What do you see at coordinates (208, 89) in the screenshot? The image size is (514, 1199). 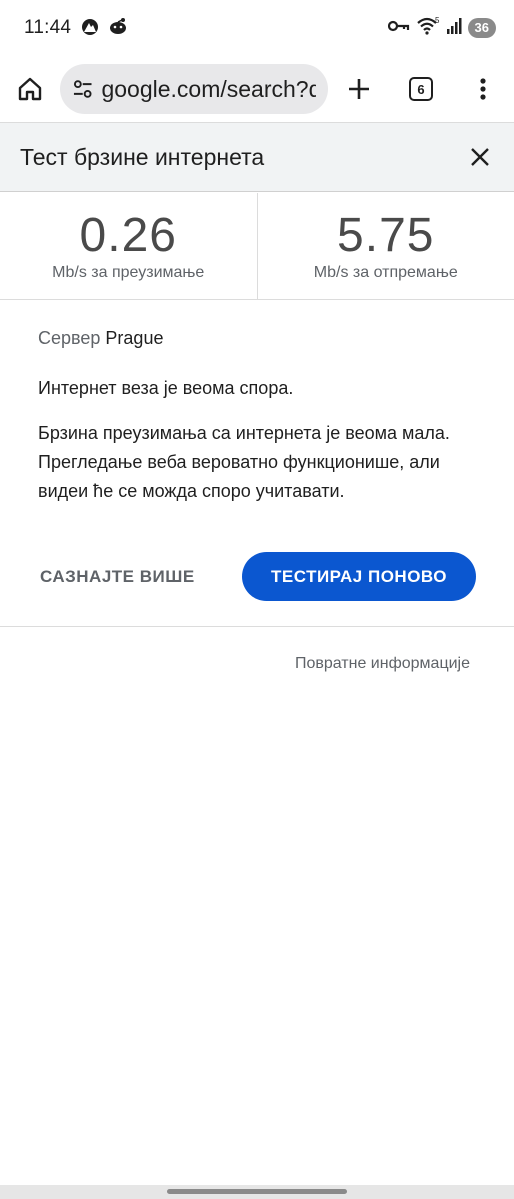 I see `url-text: google.com/search?q` at bounding box center [208, 89].